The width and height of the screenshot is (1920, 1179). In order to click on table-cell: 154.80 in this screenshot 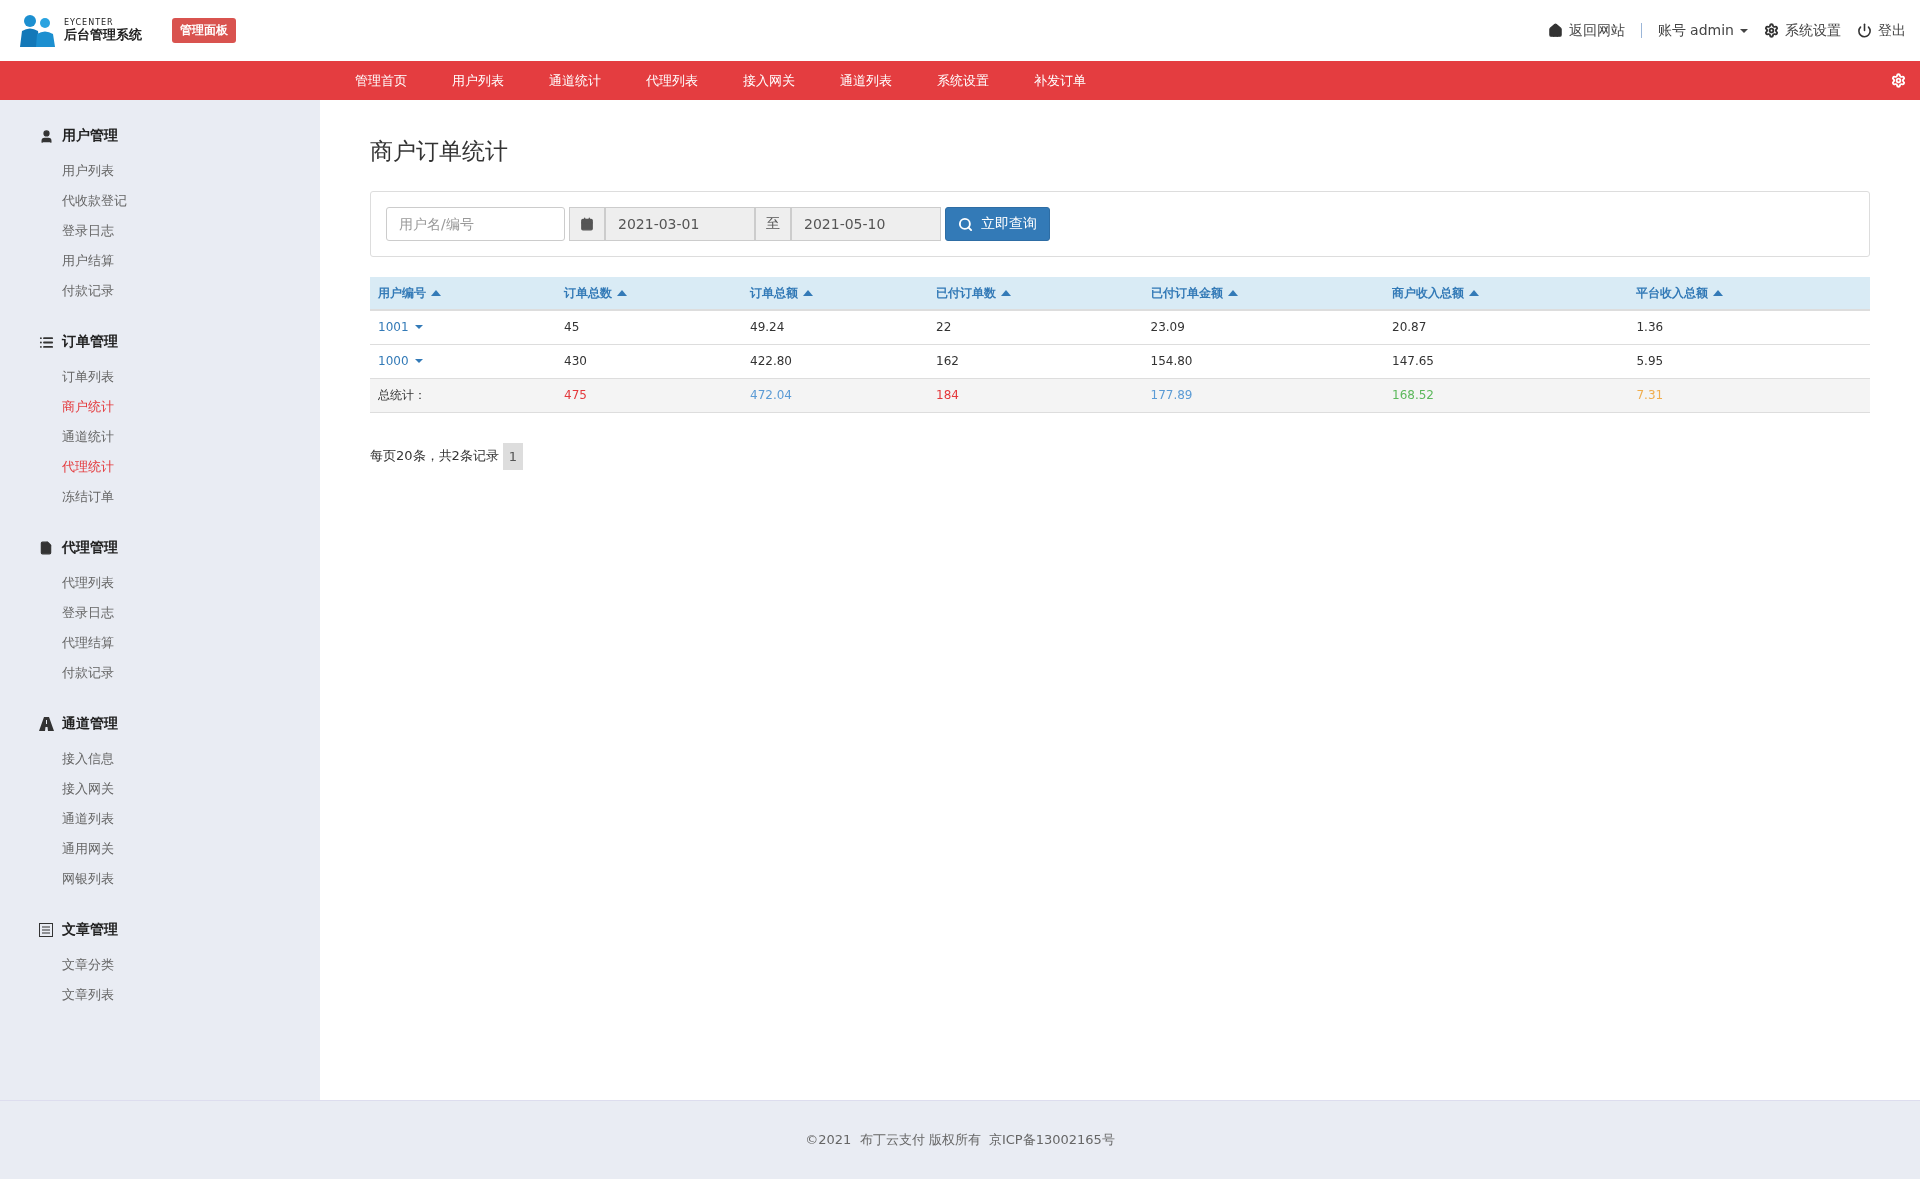, I will do `click(1263, 361)`.